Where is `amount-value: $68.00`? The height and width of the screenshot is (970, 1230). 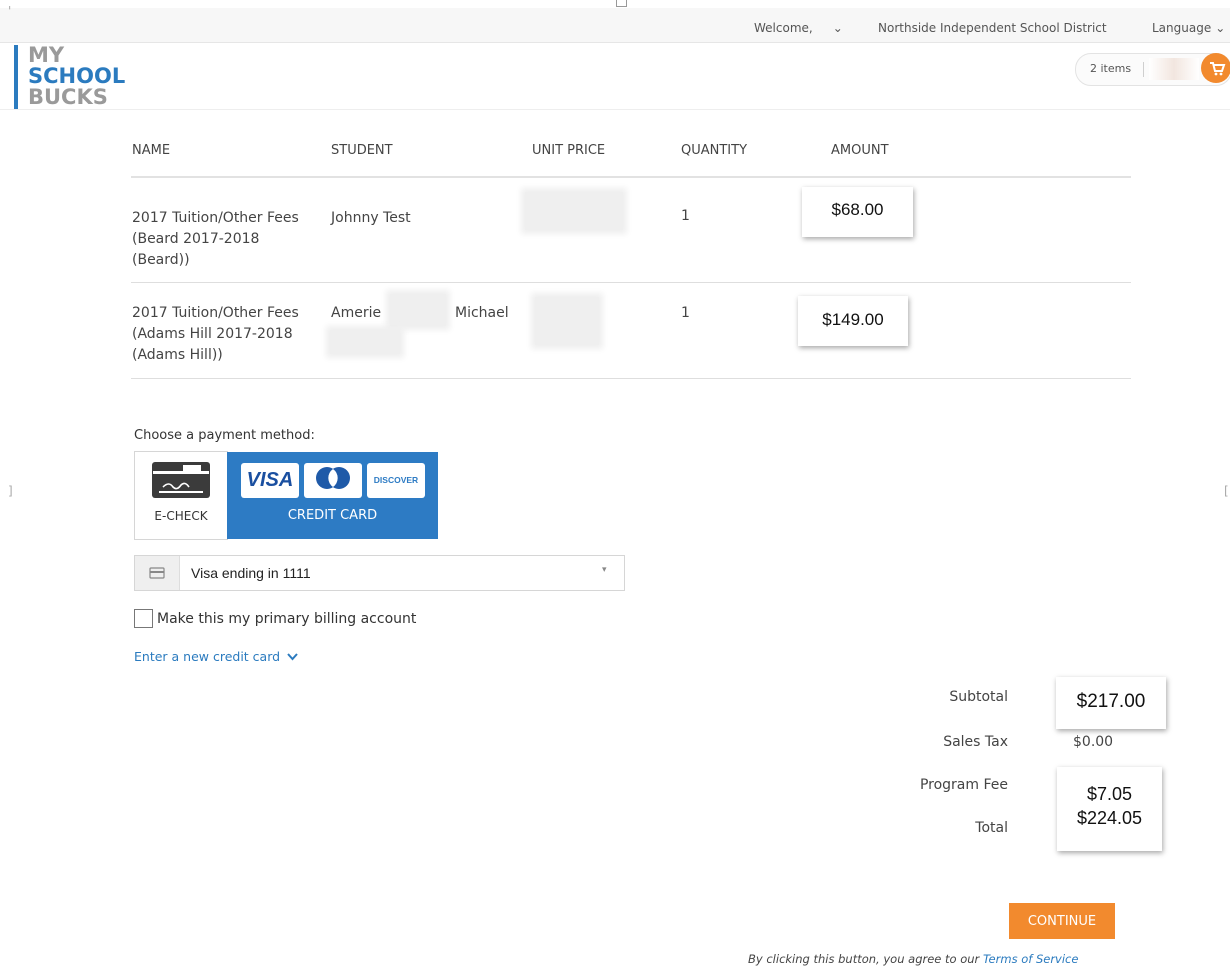 amount-value: $68.00 is located at coordinates (857, 212).